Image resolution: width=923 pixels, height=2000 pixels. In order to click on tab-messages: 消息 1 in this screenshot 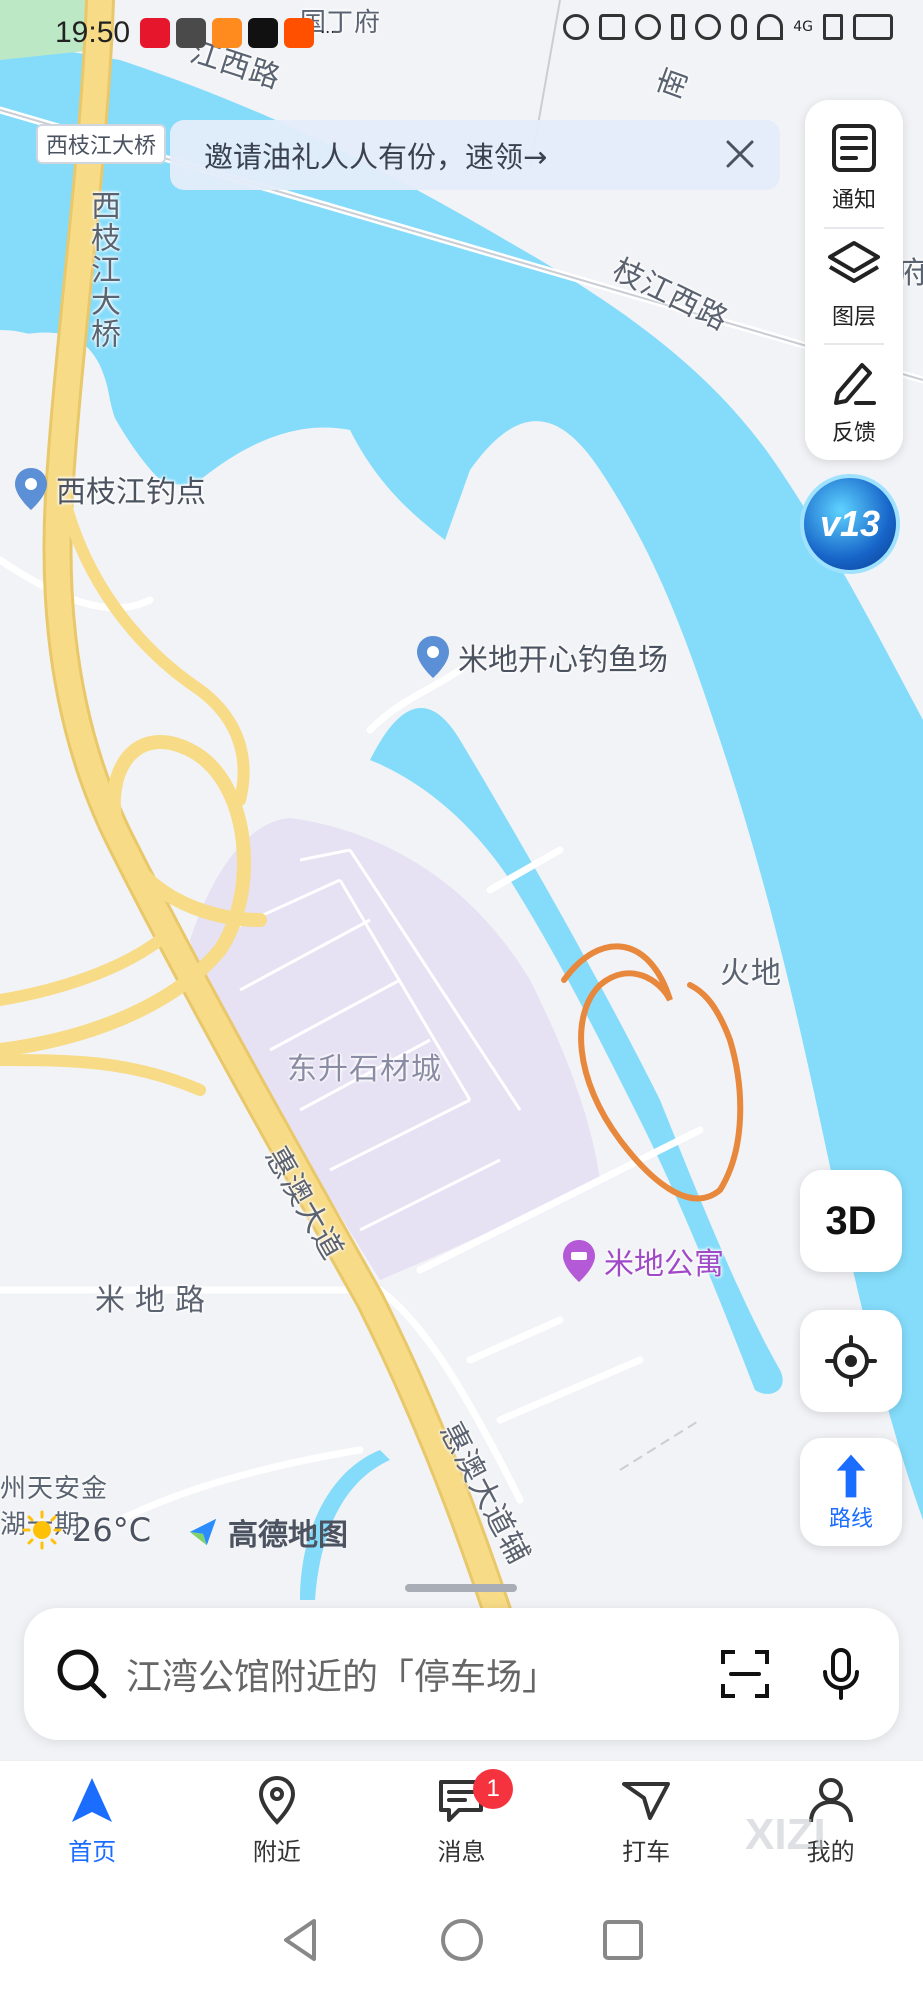, I will do `click(461, 1820)`.